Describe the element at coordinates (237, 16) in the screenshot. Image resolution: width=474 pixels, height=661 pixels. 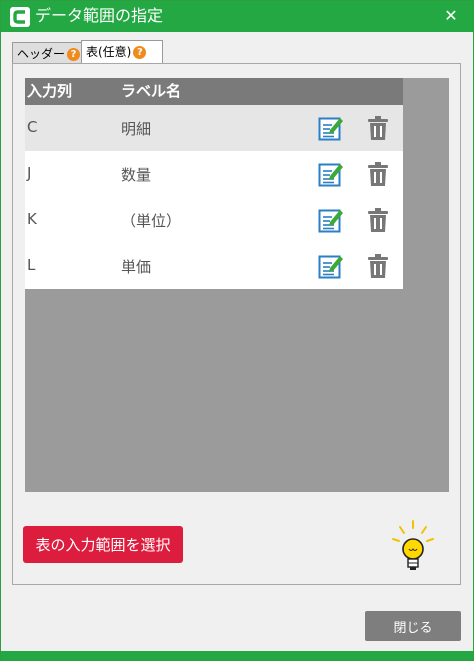
I see `title-bar: データ範囲の指定 ✕` at that location.